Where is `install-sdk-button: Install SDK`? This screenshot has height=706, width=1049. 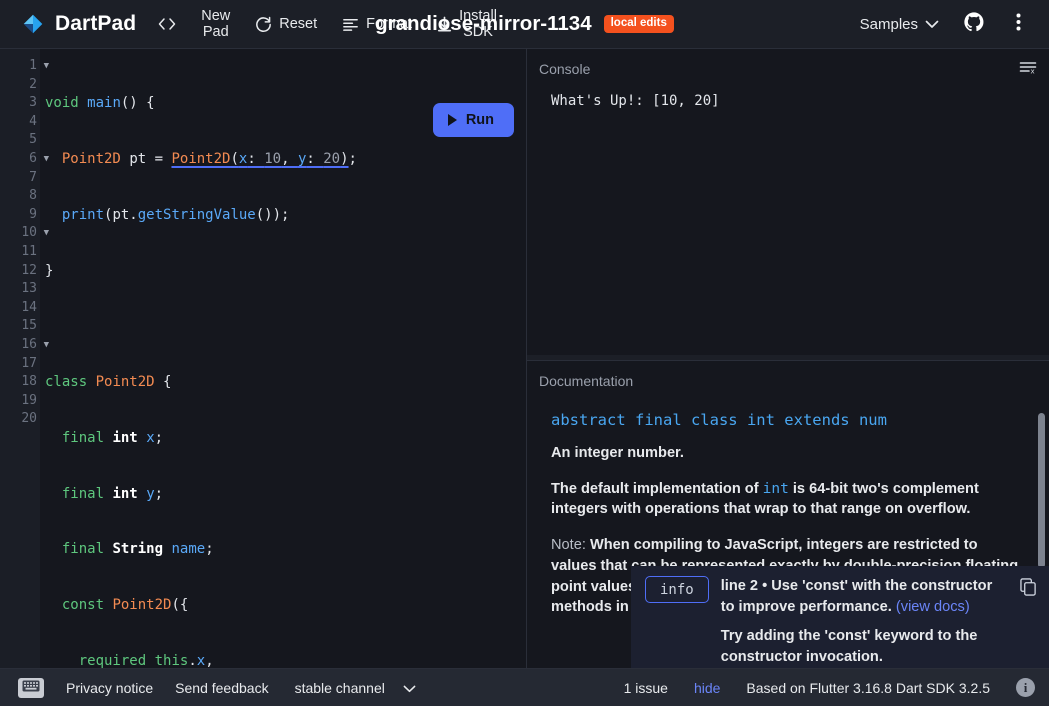 install-sdk-button: Install SDK is located at coordinates (466, 24).